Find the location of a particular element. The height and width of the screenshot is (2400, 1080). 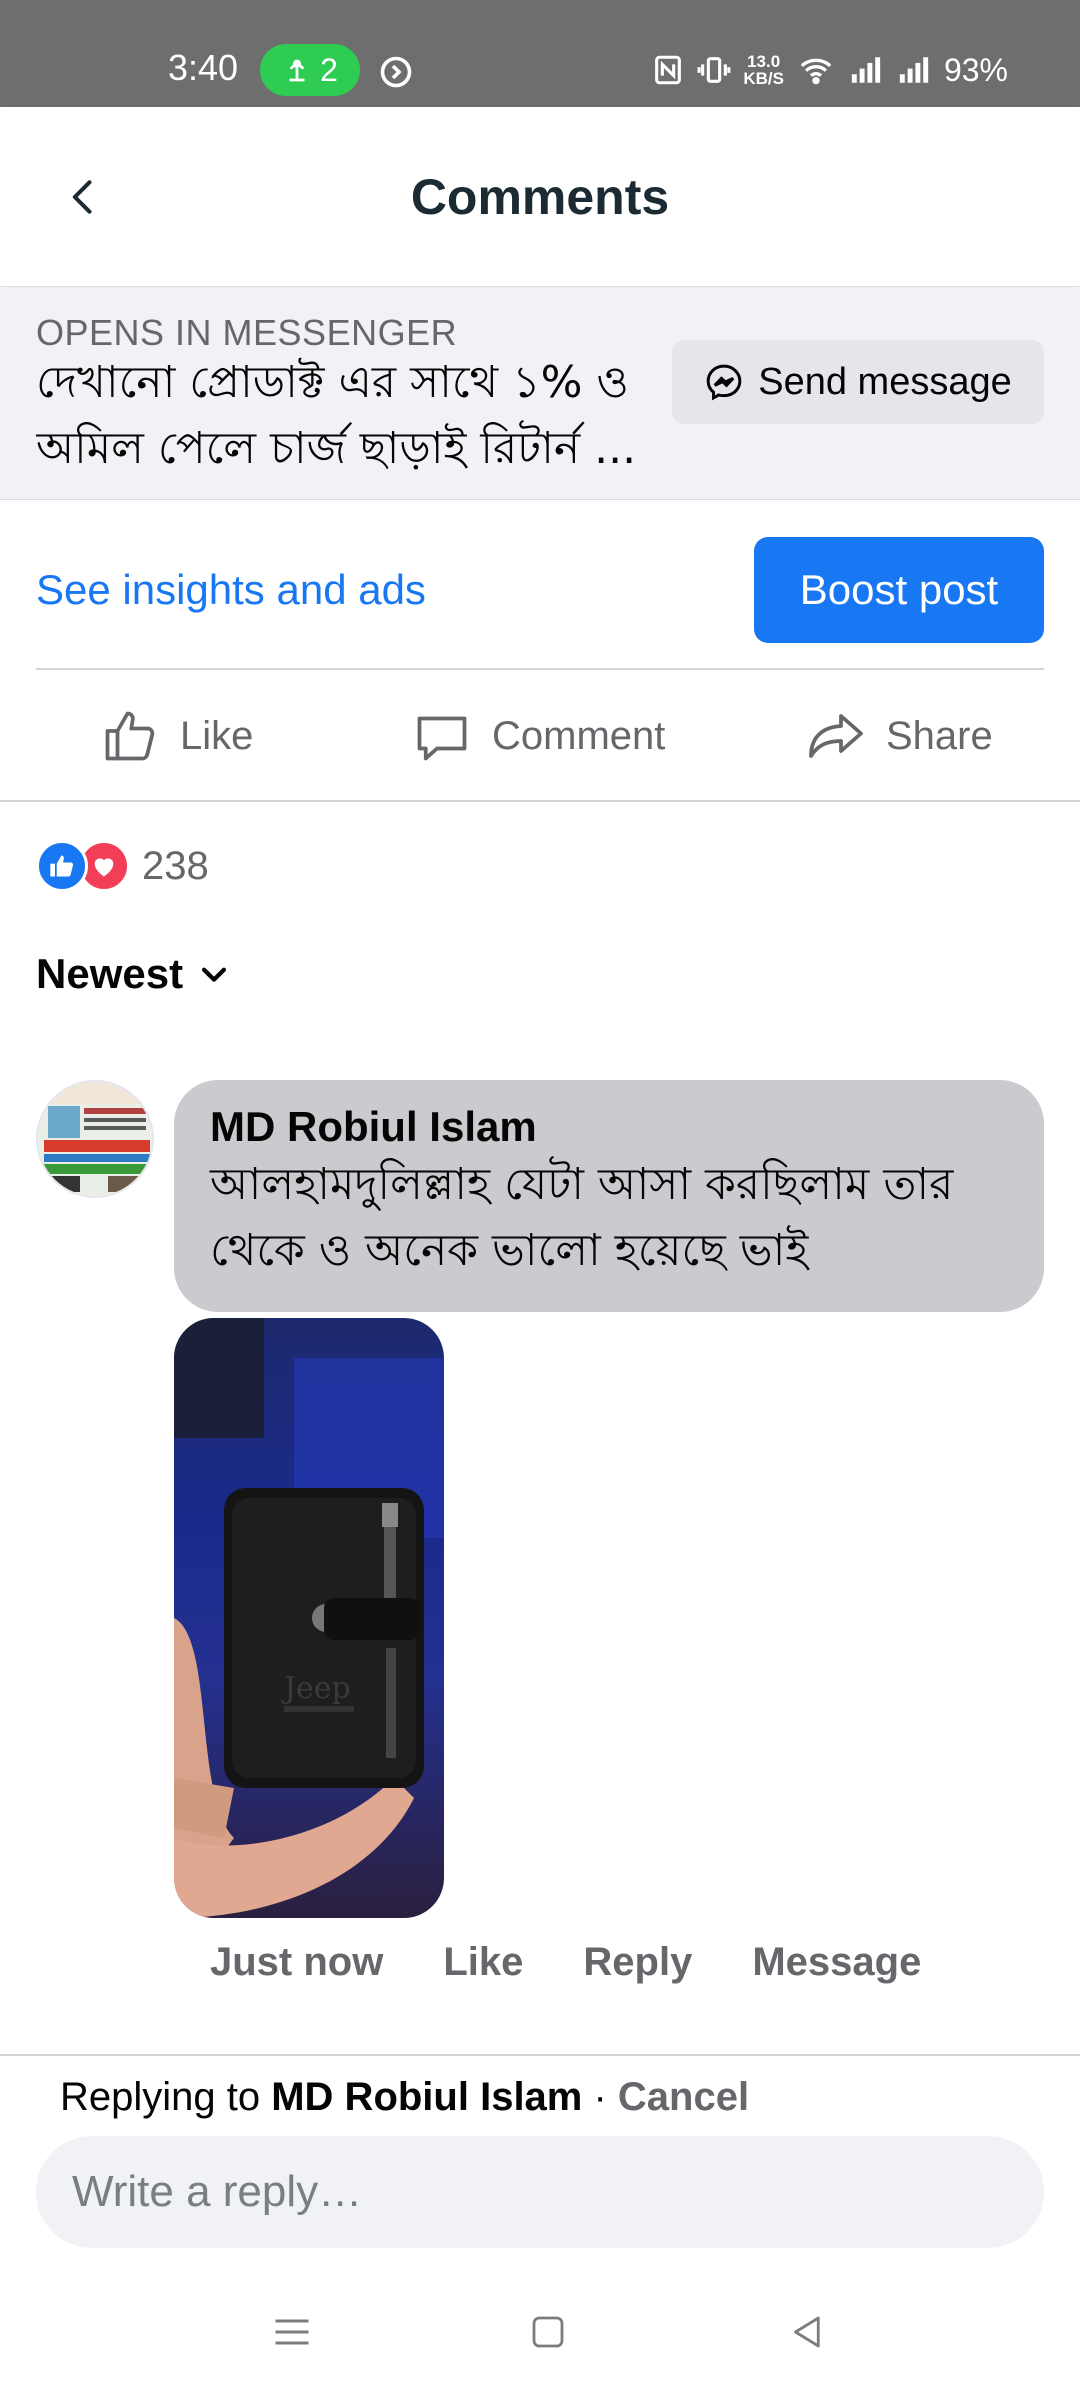

send-message-label: Send message is located at coordinates (885, 381).